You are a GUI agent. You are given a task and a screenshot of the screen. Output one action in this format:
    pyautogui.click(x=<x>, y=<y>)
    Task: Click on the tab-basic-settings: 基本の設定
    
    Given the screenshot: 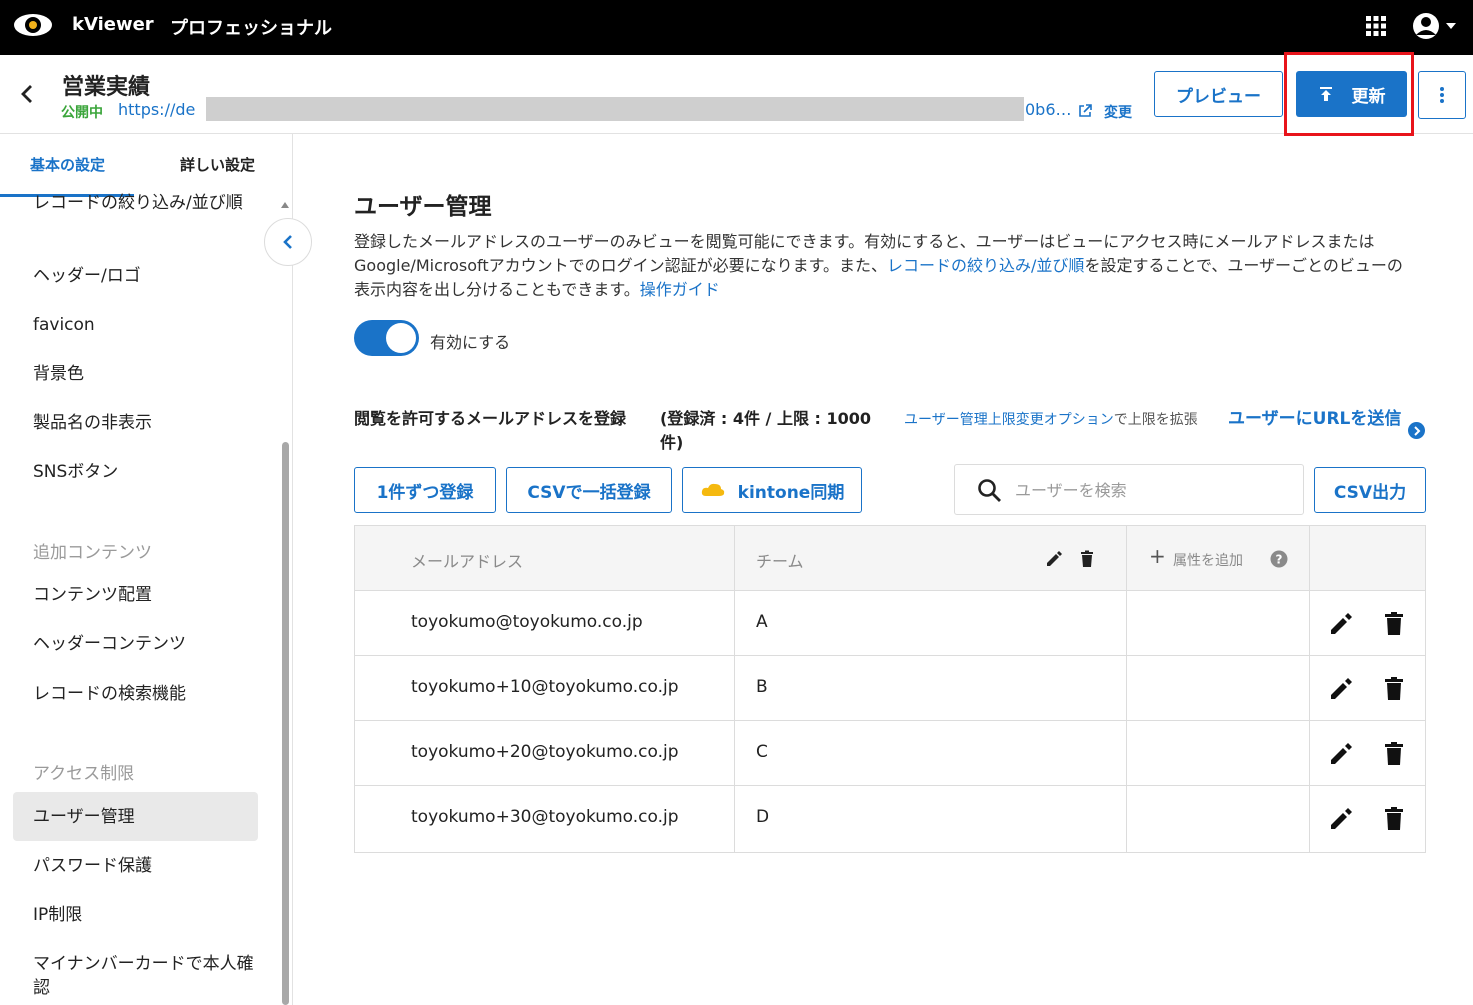 What is the action you would take?
    pyautogui.click(x=67, y=164)
    